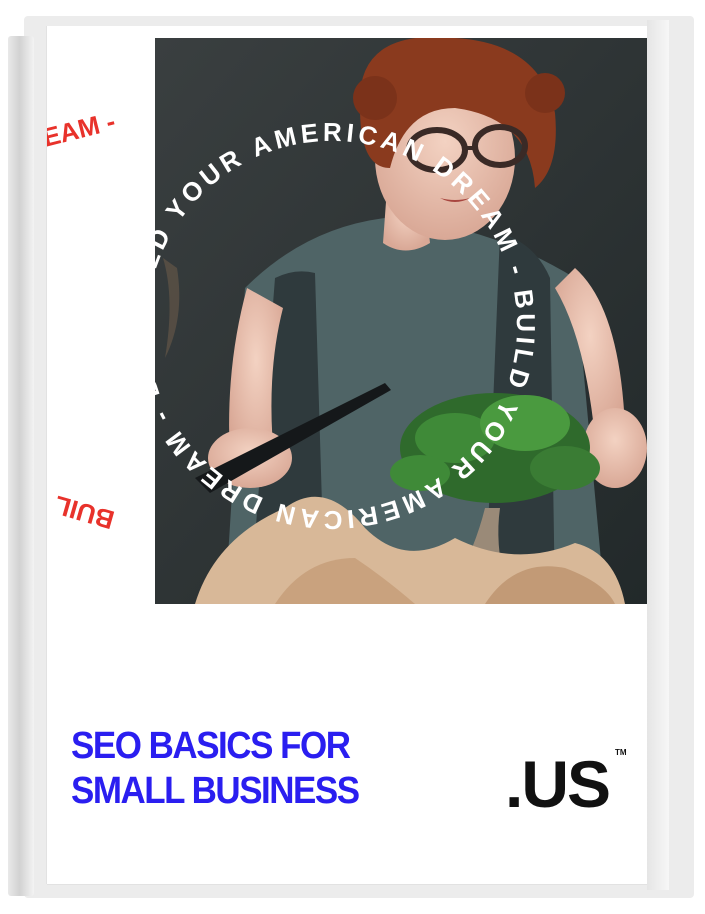  Describe the element at coordinates (658, 455) in the screenshot. I see `book-page-edges` at that location.